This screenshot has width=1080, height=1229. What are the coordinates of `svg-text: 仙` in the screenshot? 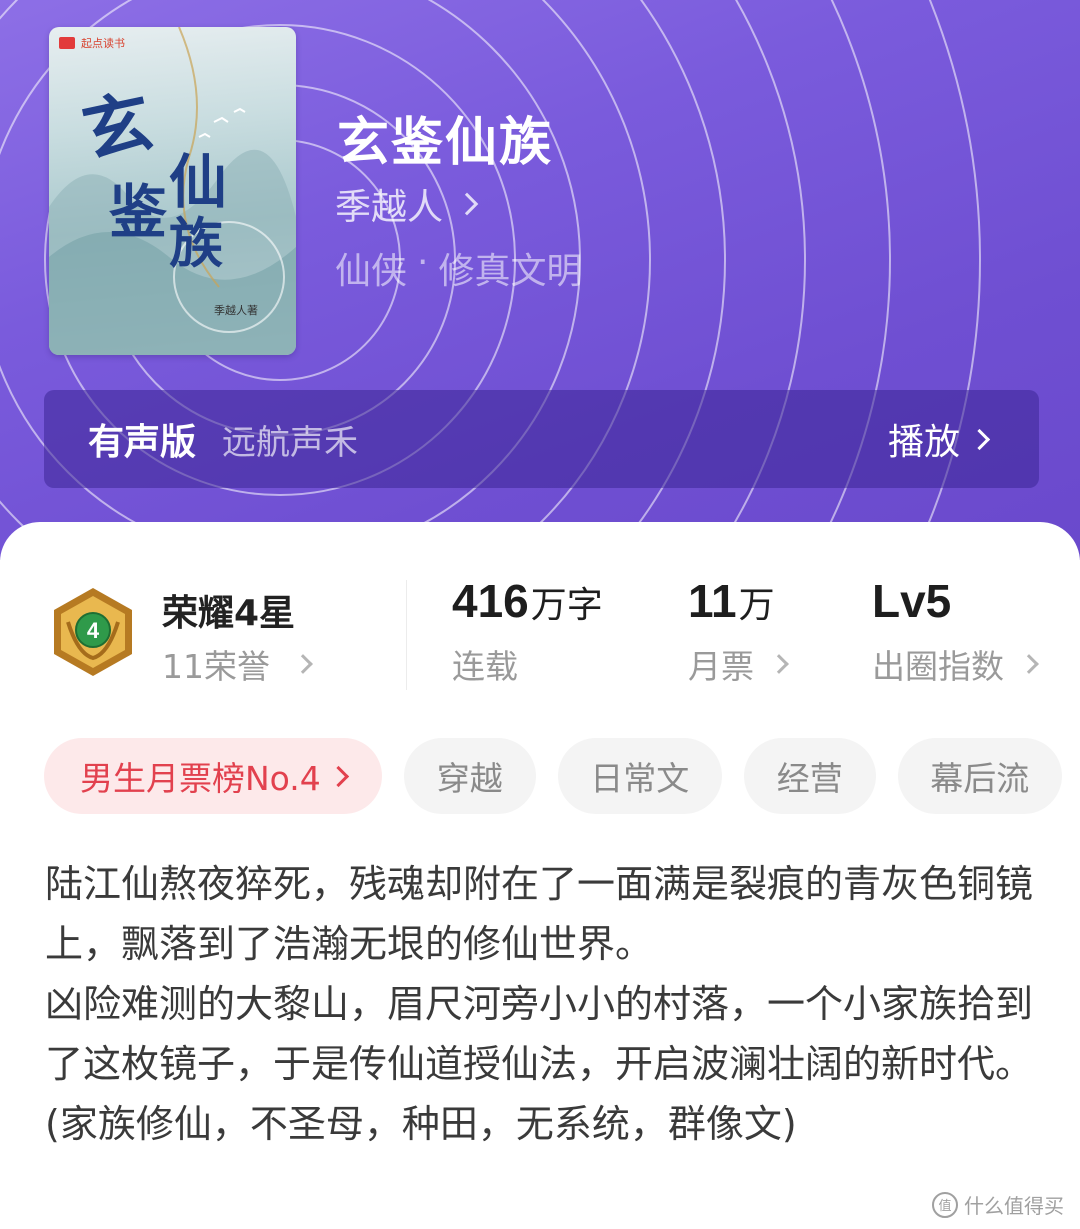 It's located at (198, 182).